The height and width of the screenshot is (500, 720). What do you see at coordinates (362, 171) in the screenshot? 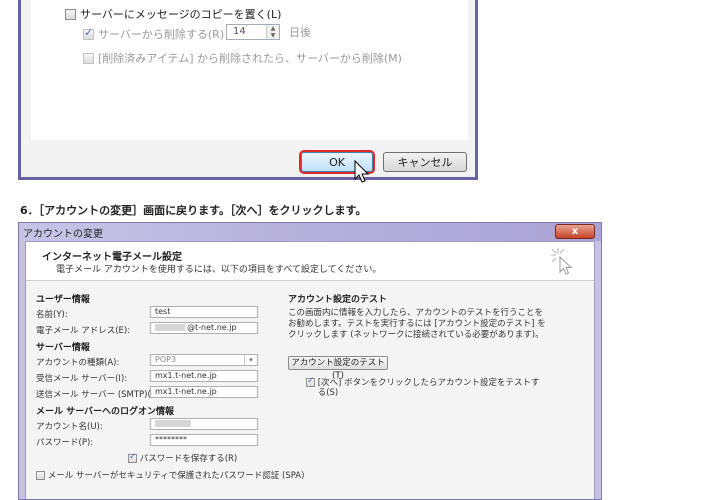
I see `mouse-cursor-icon` at bounding box center [362, 171].